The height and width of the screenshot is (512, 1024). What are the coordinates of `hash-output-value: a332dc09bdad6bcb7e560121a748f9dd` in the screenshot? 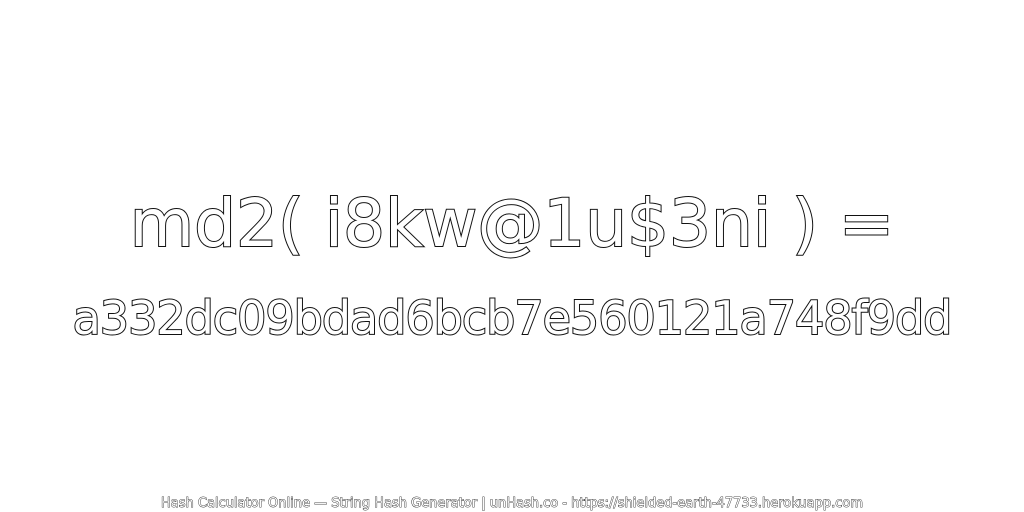 It's located at (513, 318).